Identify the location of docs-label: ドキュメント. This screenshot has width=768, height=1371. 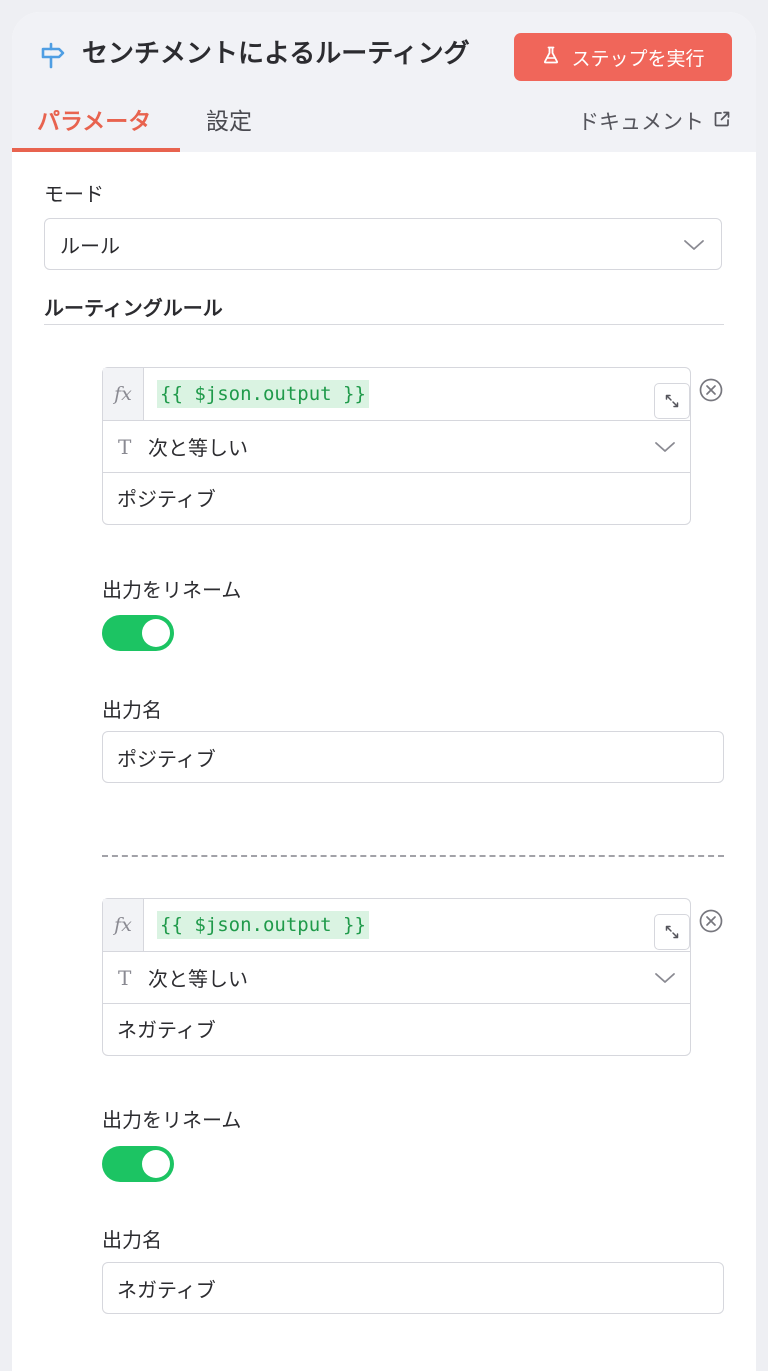
(641, 122).